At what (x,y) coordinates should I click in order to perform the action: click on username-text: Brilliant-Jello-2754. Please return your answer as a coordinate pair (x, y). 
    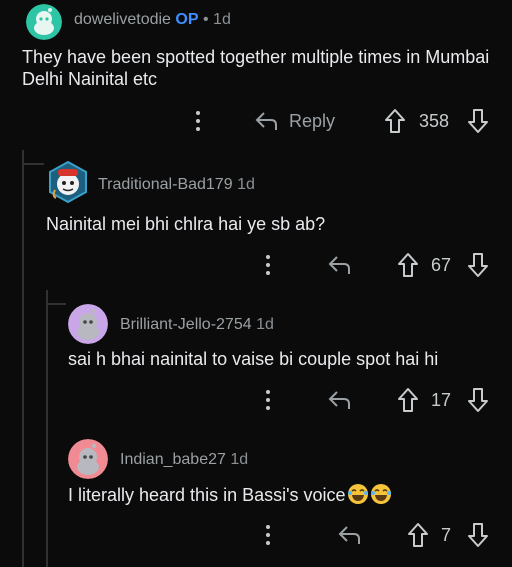
    Looking at the image, I should click on (186, 324).